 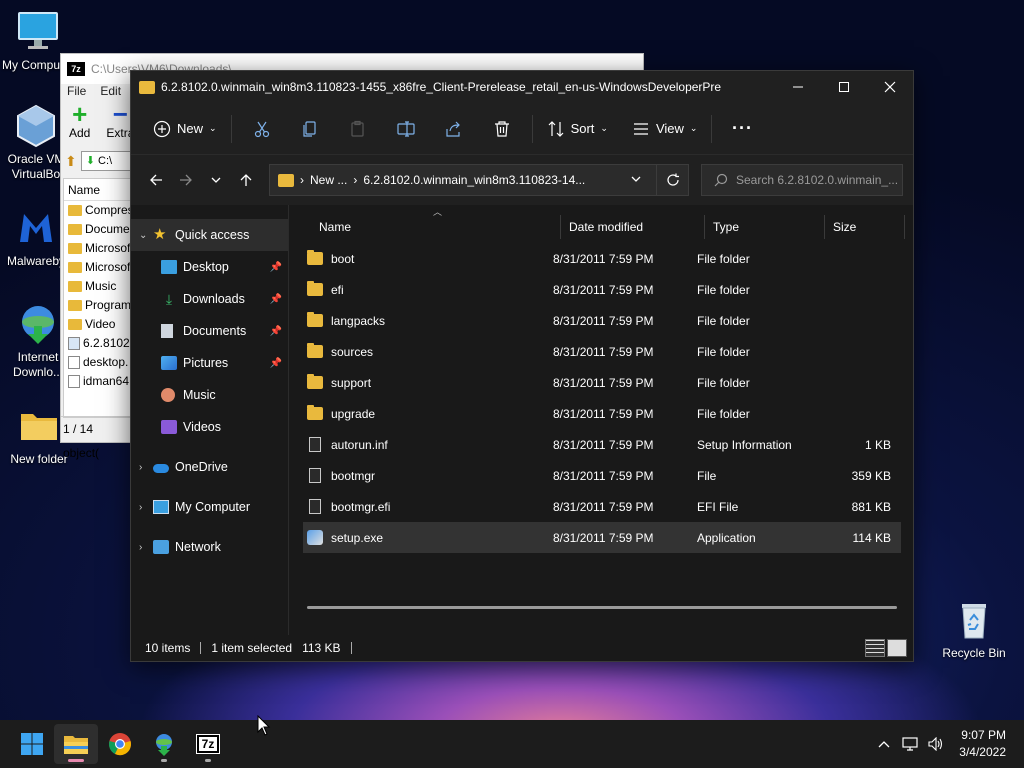 What do you see at coordinates (742, 129) in the screenshot?
I see `more-options-button: ···` at bounding box center [742, 129].